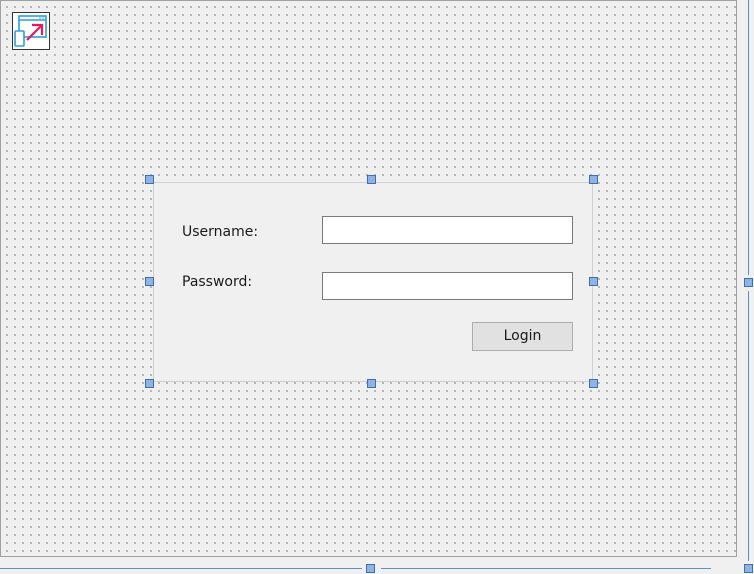  I want to click on password-input, so click(447, 286).